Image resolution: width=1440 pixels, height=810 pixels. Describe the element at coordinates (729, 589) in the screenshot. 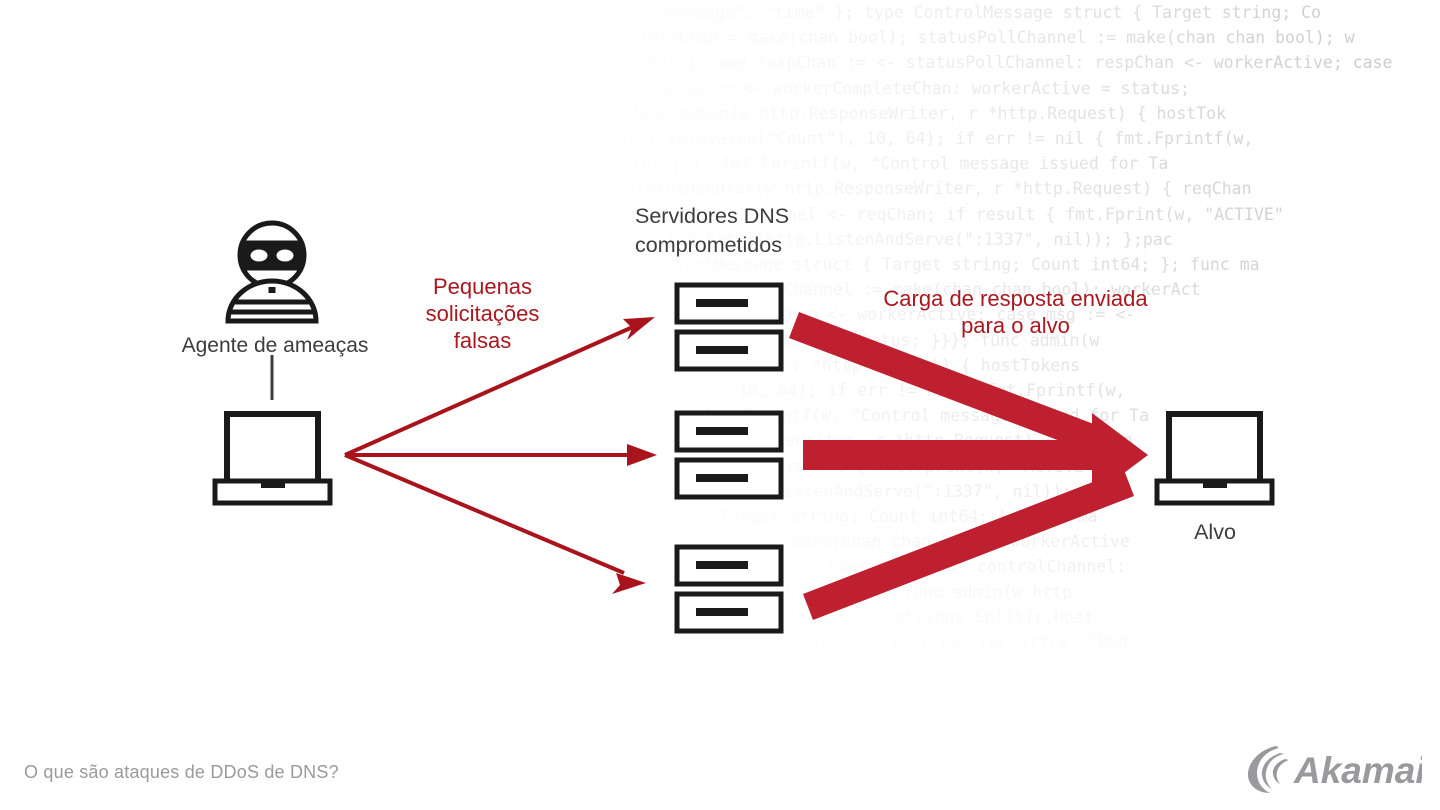

I see `dns-server-3-icon` at that location.